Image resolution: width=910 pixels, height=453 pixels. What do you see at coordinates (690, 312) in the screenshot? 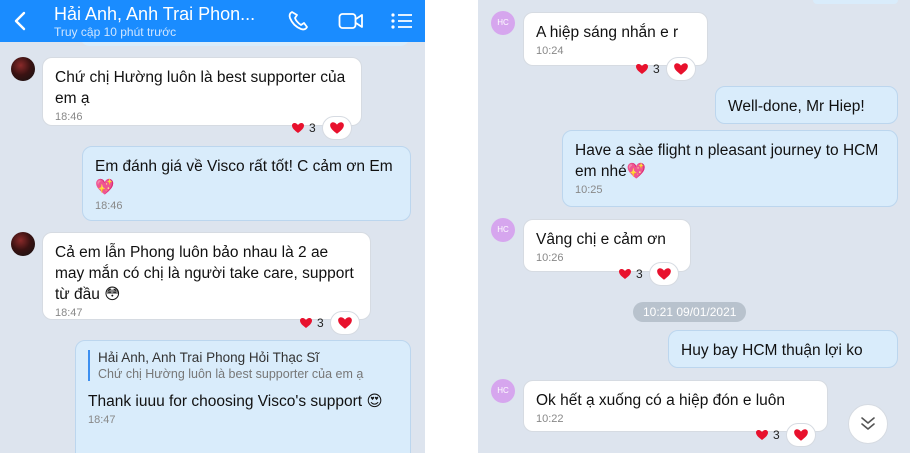
I see `date-separator: 10:21 09/01/2021` at bounding box center [690, 312].